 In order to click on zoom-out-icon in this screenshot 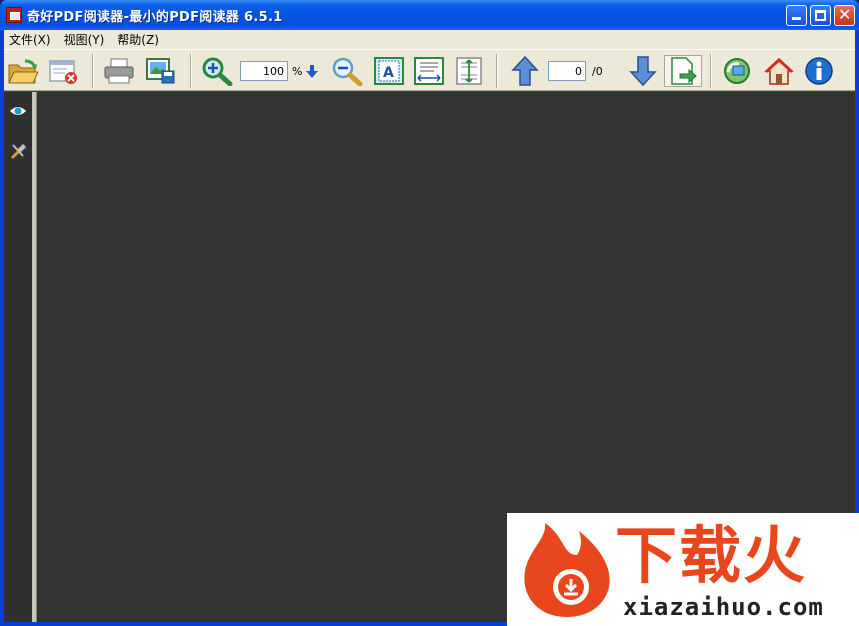, I will do `click(347, 71)`.